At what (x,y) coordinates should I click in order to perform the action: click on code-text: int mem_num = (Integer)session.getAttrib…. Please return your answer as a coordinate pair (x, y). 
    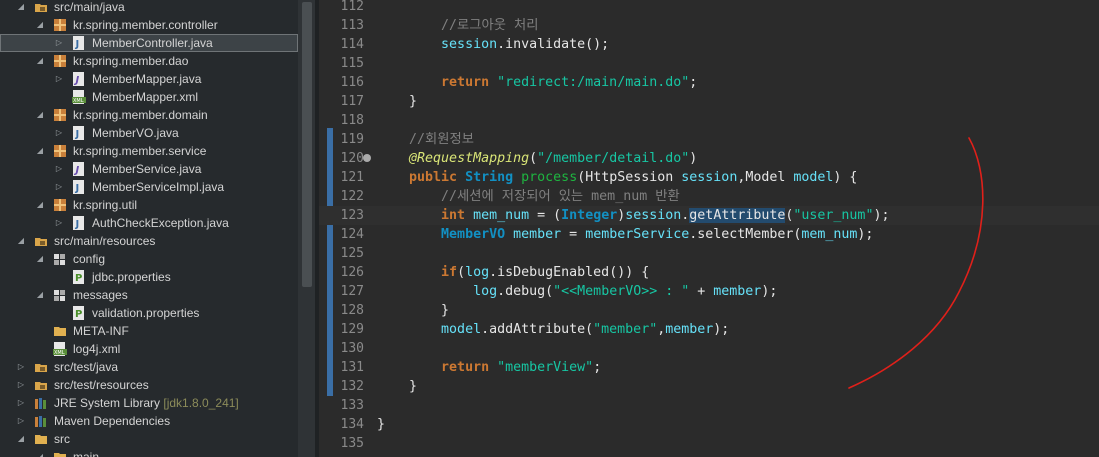
    Looking at the image, I should click on (633, 215).